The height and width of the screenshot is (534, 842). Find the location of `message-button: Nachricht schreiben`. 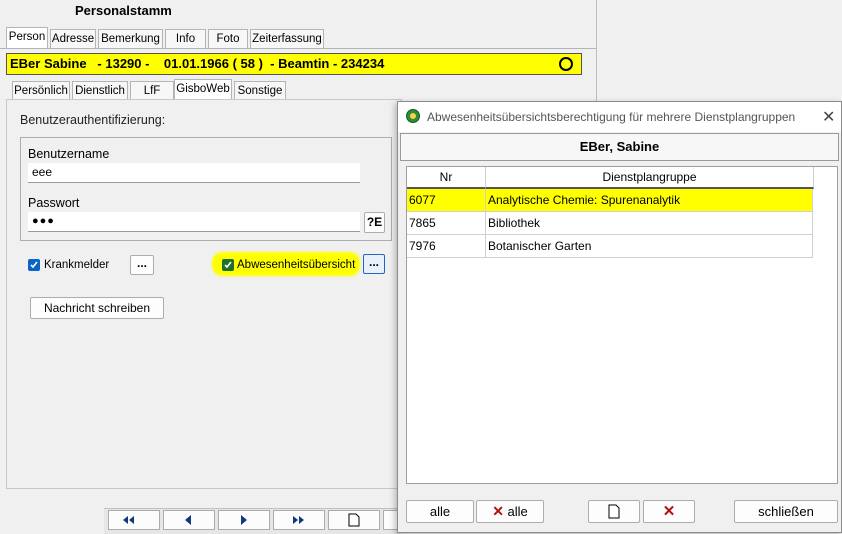

message-button: Nachricht schreiben is located at coordinates (97, 308).